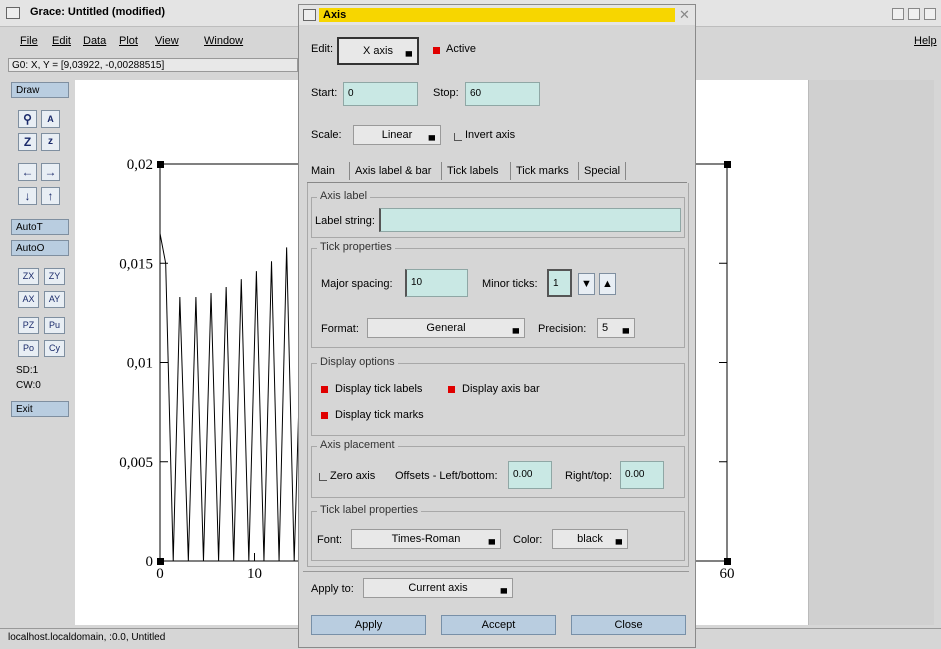 The height and width of the screenshot is (649, 941). What do you see at coordinates (559, 283) in the screenshot?
I see `minor-ticks-input: 1` at bounding box center [559, 283].